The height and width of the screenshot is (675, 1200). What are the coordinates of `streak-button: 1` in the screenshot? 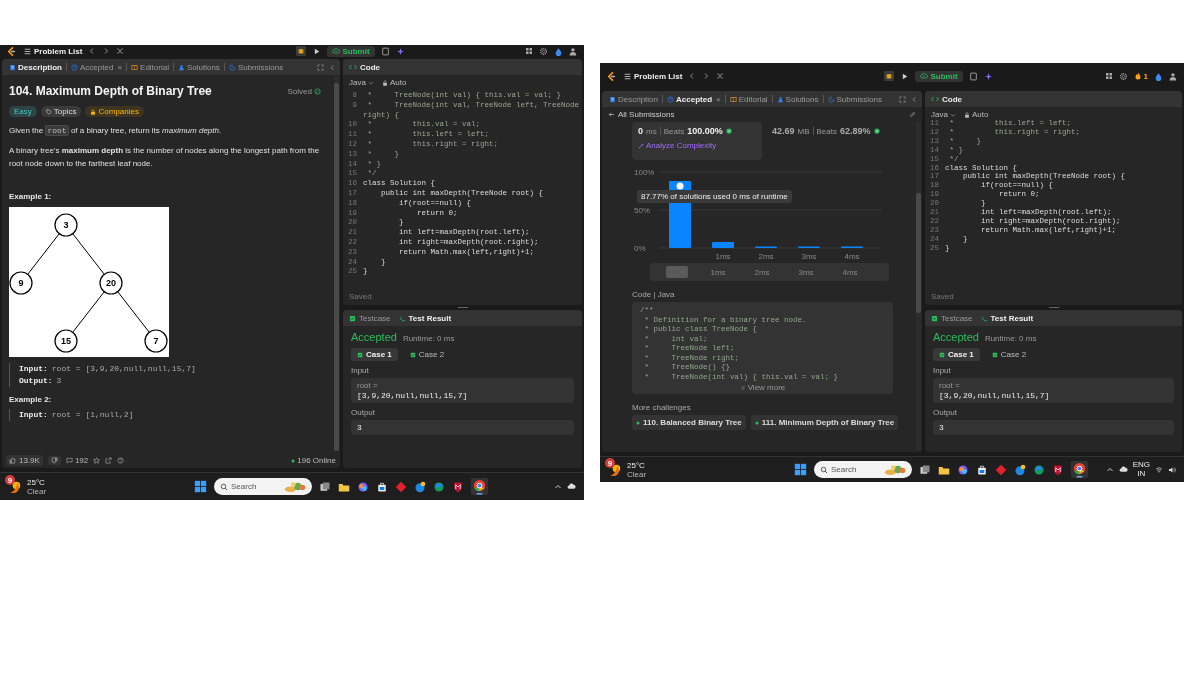 It's located at (1140, 76).